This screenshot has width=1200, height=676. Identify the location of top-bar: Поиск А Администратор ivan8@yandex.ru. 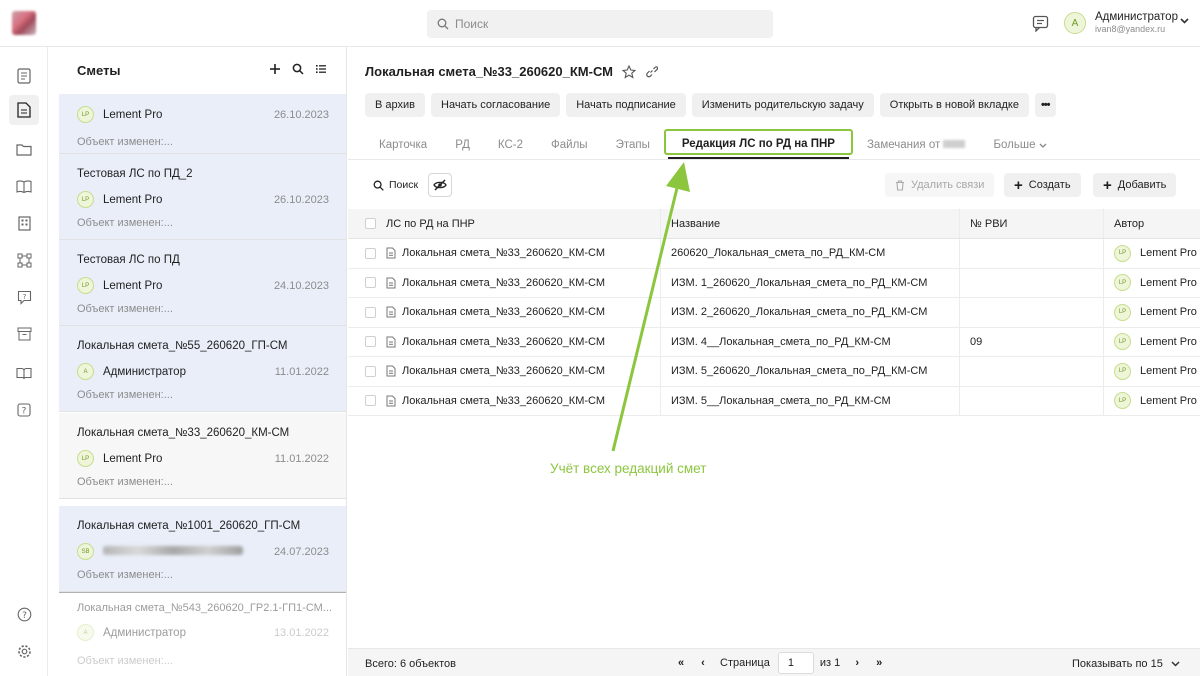
(600, 23).